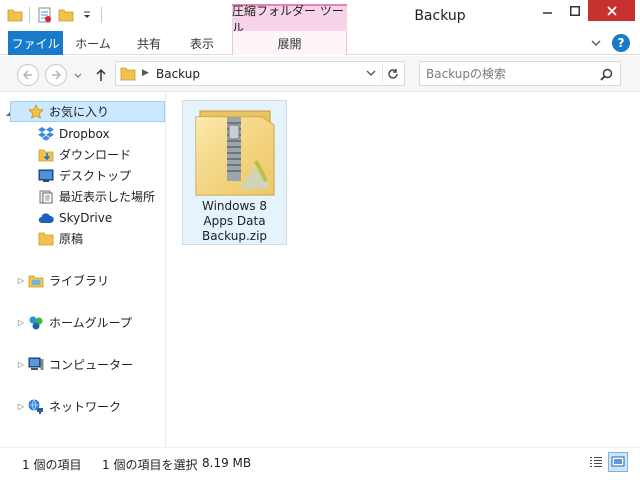  I want to click on nav-downloads: ダウンロード, so click(84, 154).